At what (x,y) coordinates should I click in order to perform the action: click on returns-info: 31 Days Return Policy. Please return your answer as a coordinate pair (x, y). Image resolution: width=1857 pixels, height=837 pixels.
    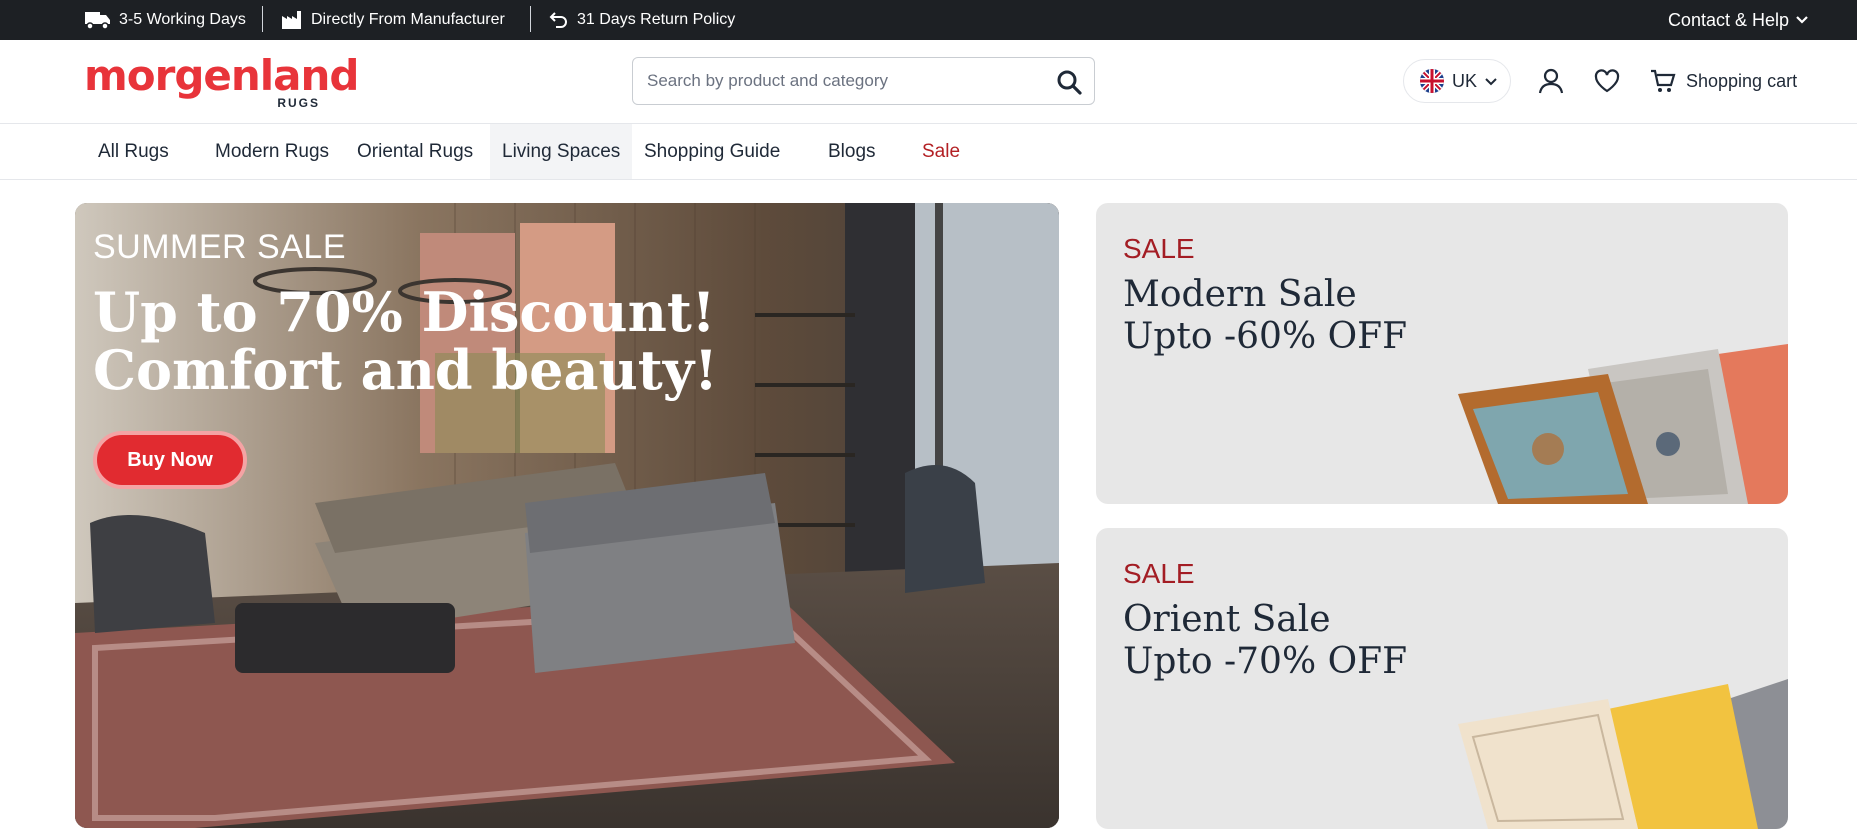
    Looking at the image, I should click on (642, 20).